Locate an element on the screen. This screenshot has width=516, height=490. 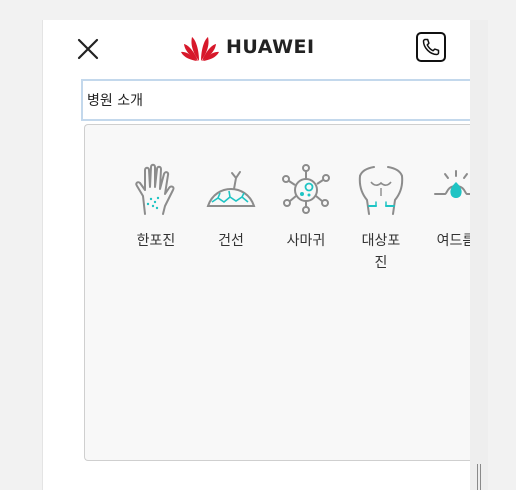
scrollbar-grip is located at coordinates (479, 477).